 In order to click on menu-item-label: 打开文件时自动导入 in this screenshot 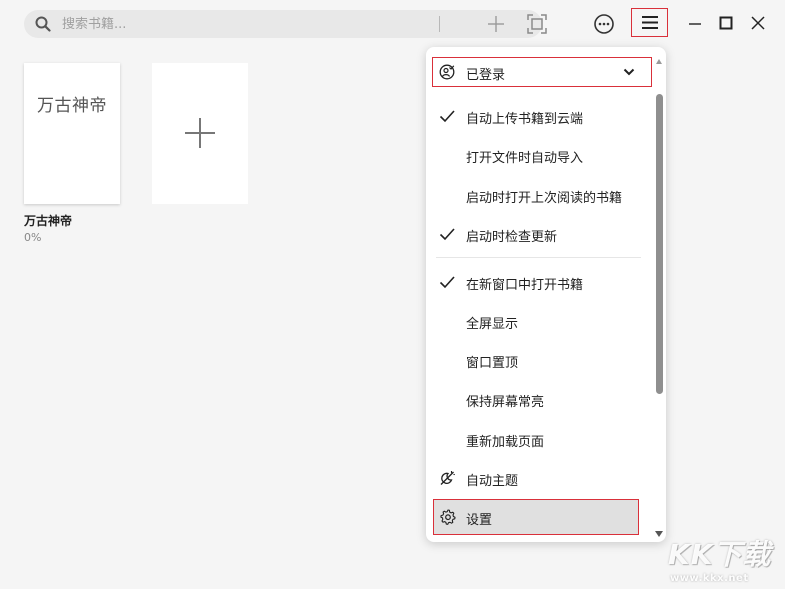, I will do `click(525, 158)`.